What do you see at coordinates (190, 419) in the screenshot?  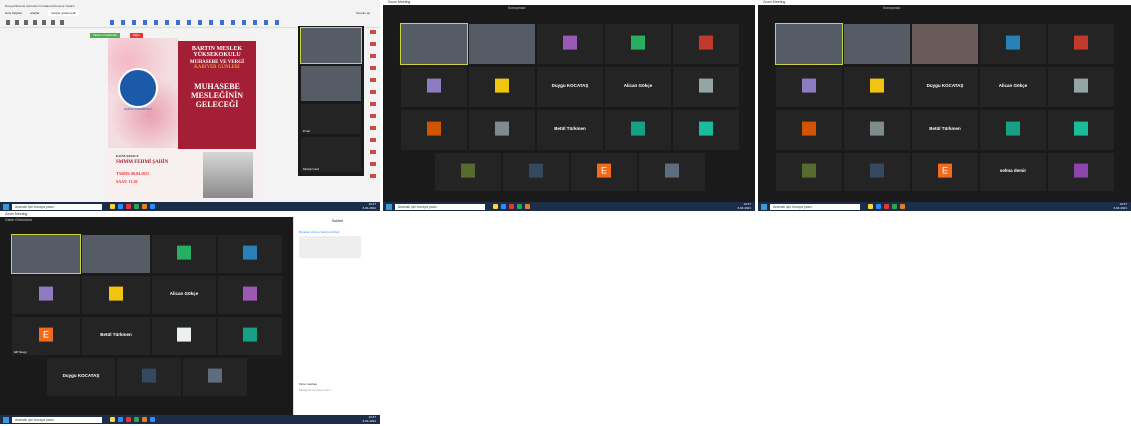 I see `taskbar-4: Aramak için buraya yazın 13:47 6.04.2021` at bounding box center [190, 419].